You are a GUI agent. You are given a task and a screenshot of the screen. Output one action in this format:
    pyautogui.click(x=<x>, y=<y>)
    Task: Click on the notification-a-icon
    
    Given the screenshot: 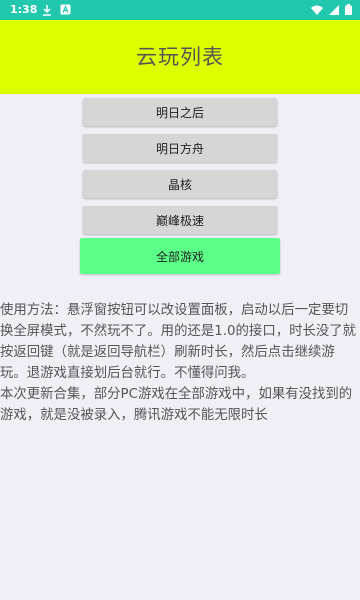 What is the action you would take?
    pyautogui.click(x=65, y=10)
    